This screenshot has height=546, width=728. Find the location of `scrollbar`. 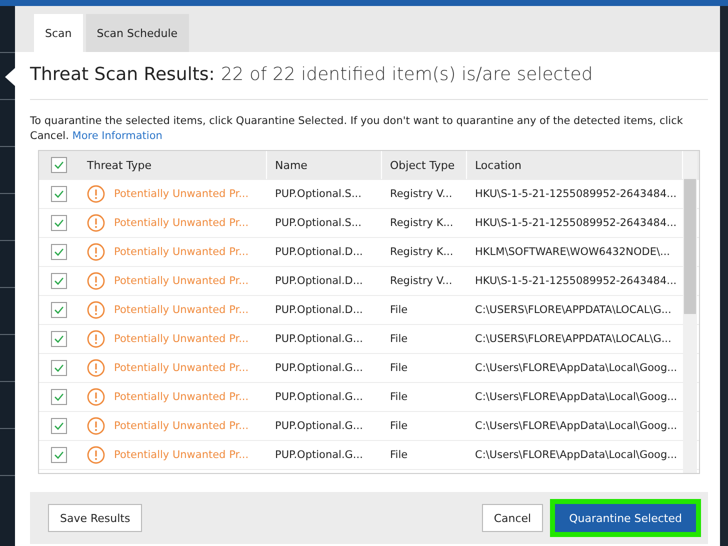

scrollbar is located at coordinates (690, 312).